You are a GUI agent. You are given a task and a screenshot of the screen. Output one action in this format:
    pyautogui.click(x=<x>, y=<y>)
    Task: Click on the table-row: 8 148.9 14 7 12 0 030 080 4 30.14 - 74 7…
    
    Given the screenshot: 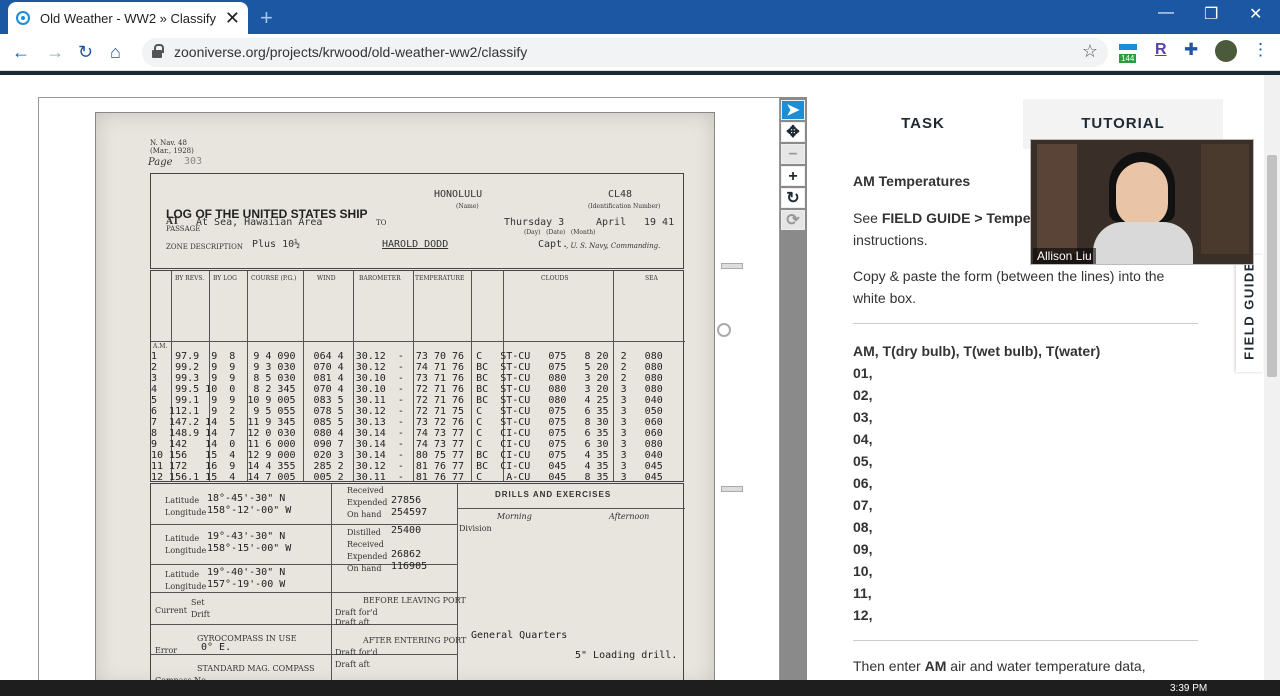 What is the action you would take?
    pyautogui.click(x=407, y=433)
    